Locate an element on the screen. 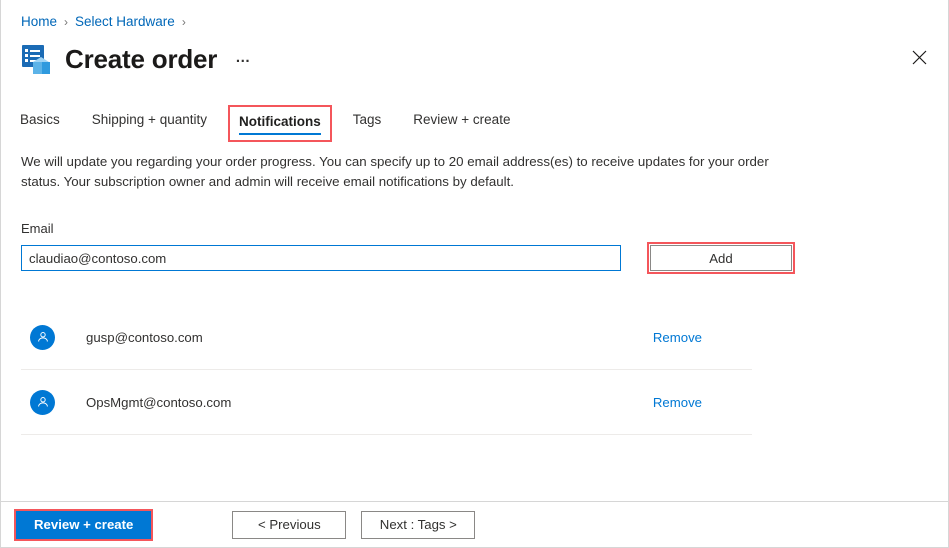 The height and width of the screenshot is (548, 949). review-create-button: Review + create is located at coordinates (84, 524).